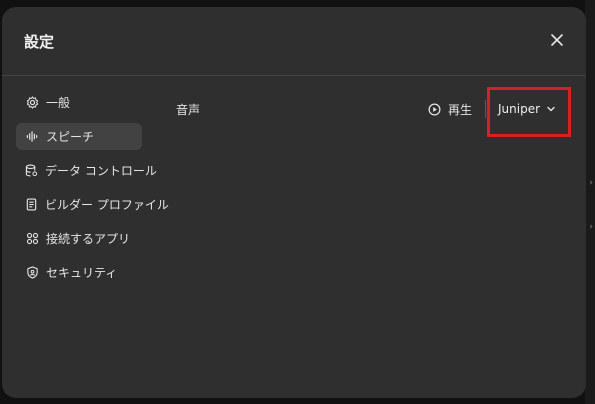  Describe the element at coordinates (590, 202) in the screenshot. I see `backdrop` at that location.